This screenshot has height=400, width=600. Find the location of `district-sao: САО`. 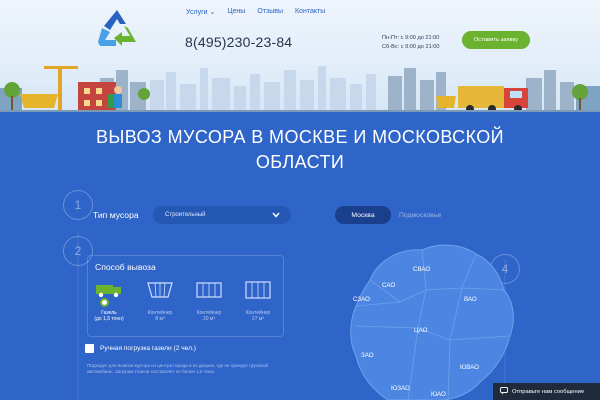

district-sao: САО is located at coordinates (388, 285).